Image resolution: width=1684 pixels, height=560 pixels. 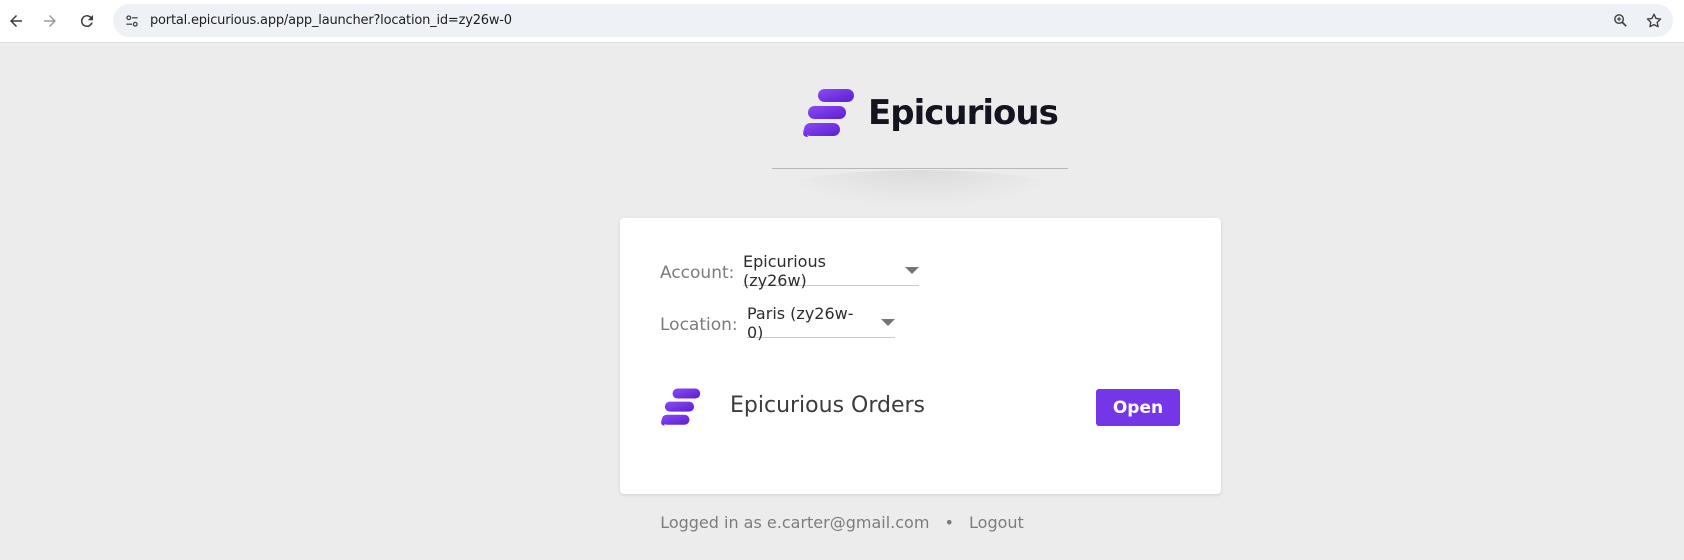 I want to click on forward-button, so click(x=50, y=21).